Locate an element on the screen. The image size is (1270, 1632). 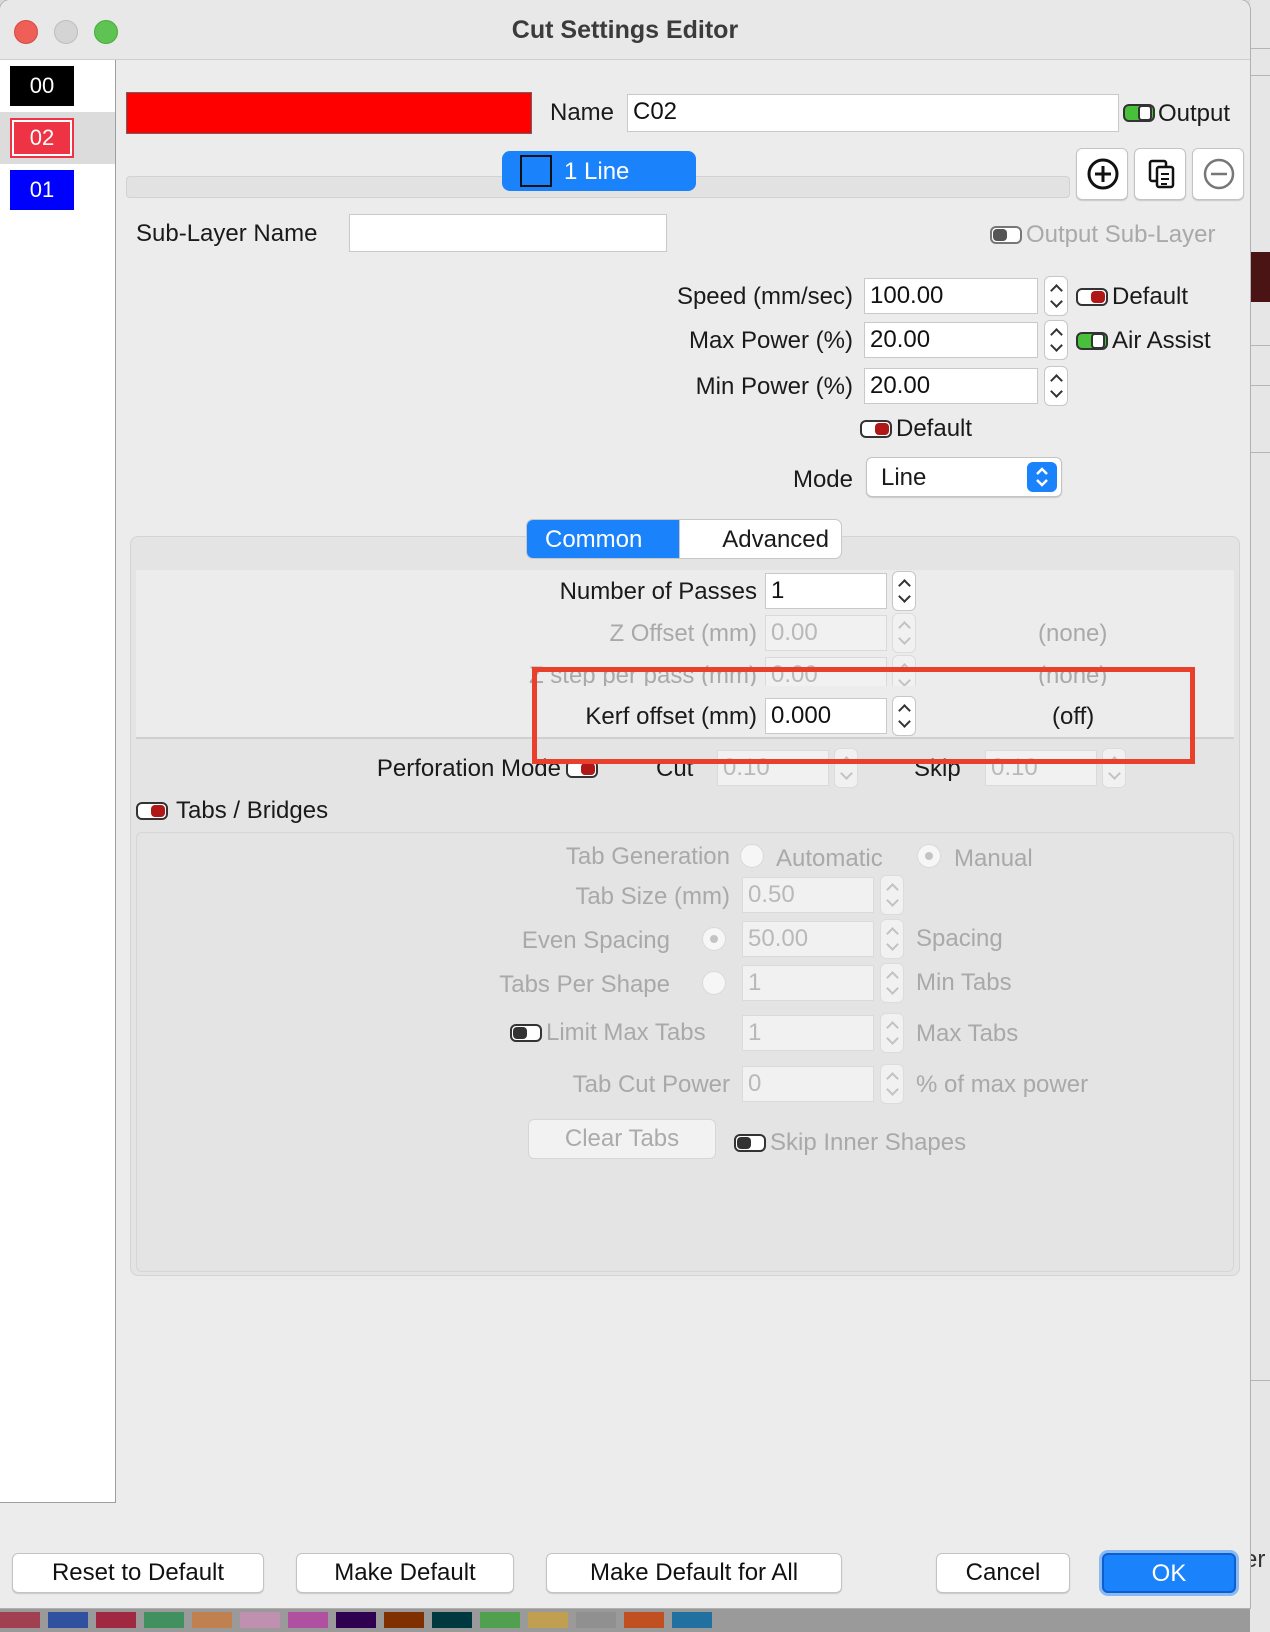
tabs-bridges-label: Tabs / Bridges is located at coordinates (252, 810).